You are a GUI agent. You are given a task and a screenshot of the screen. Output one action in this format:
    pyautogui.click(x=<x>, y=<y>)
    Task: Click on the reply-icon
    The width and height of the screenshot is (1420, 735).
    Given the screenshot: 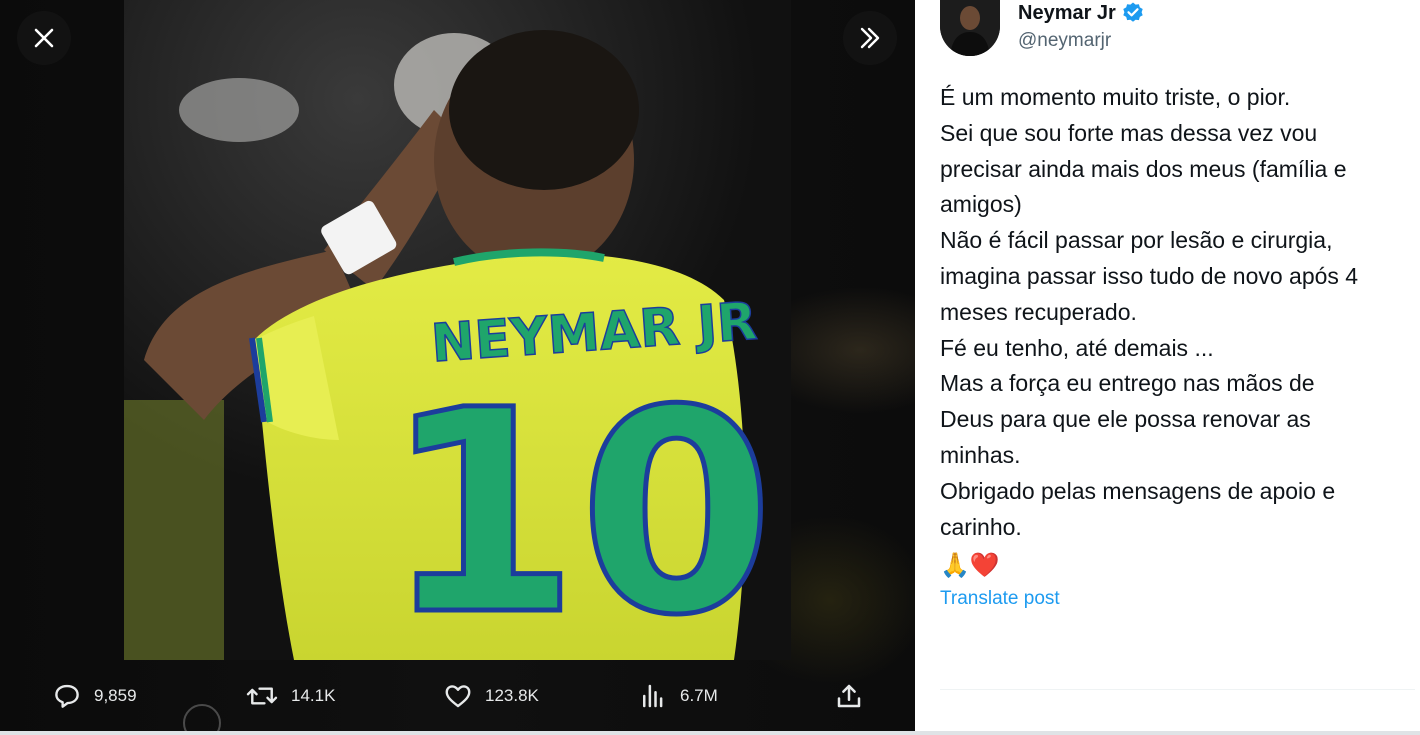 What is the action you would take?
    pyautogui.click(x=67, y=696)
    